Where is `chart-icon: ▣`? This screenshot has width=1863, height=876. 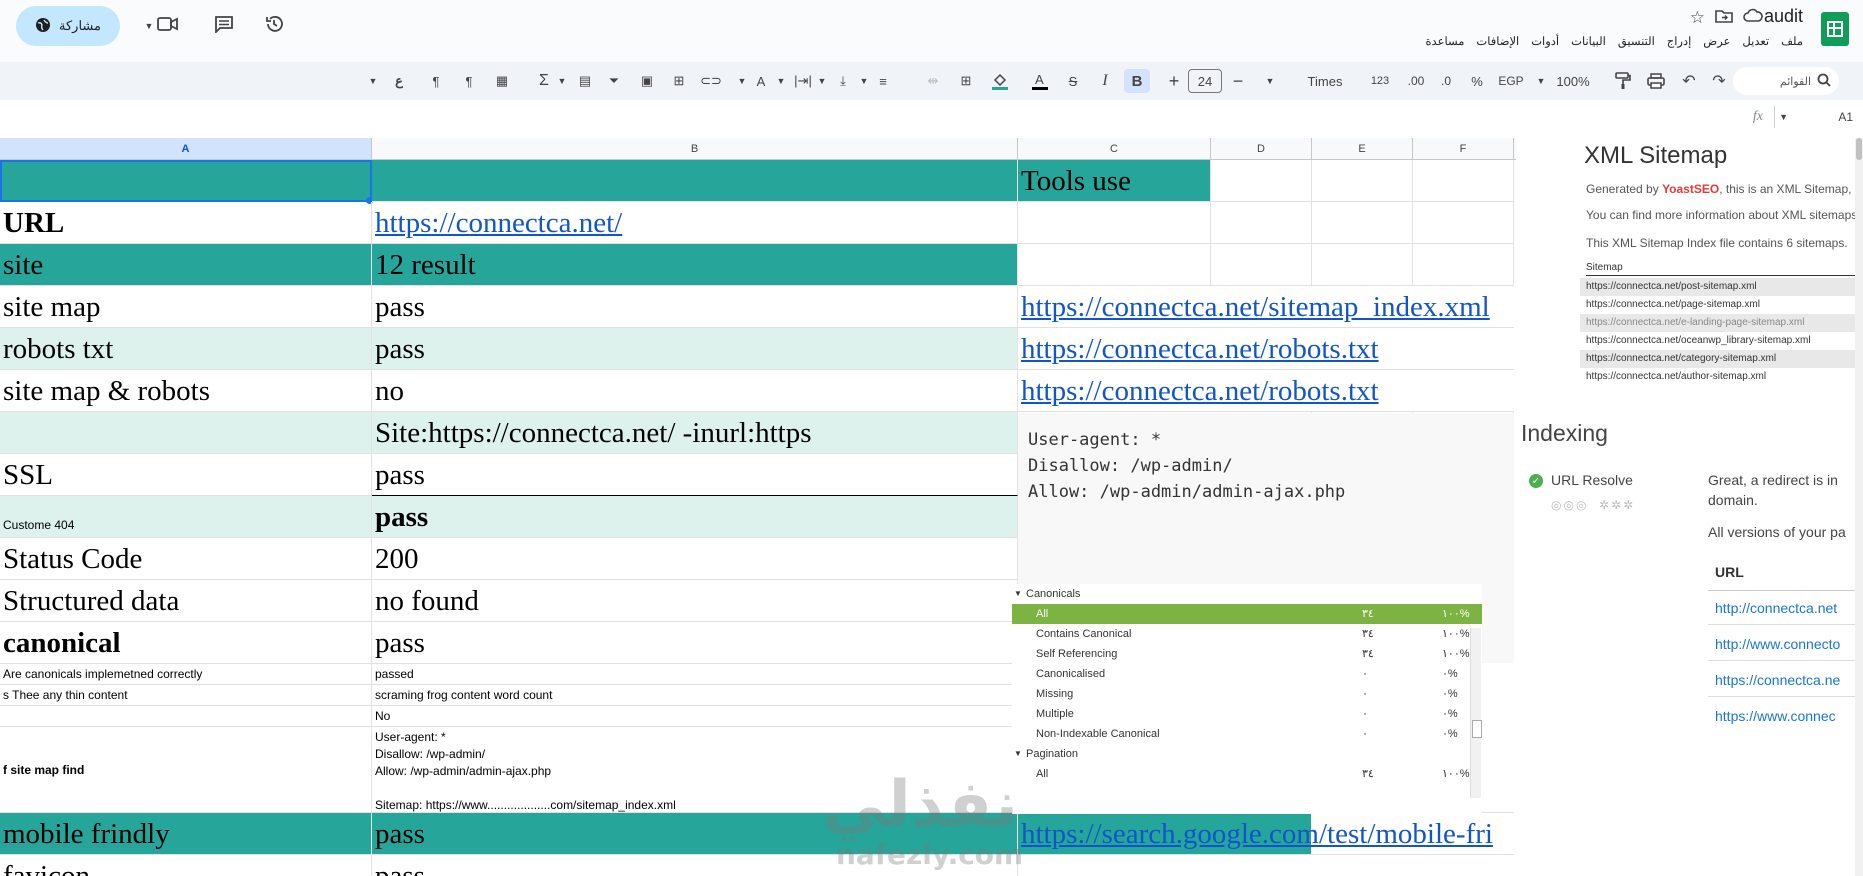
chart-icon: ▣ is located at coordinates (647, 81).